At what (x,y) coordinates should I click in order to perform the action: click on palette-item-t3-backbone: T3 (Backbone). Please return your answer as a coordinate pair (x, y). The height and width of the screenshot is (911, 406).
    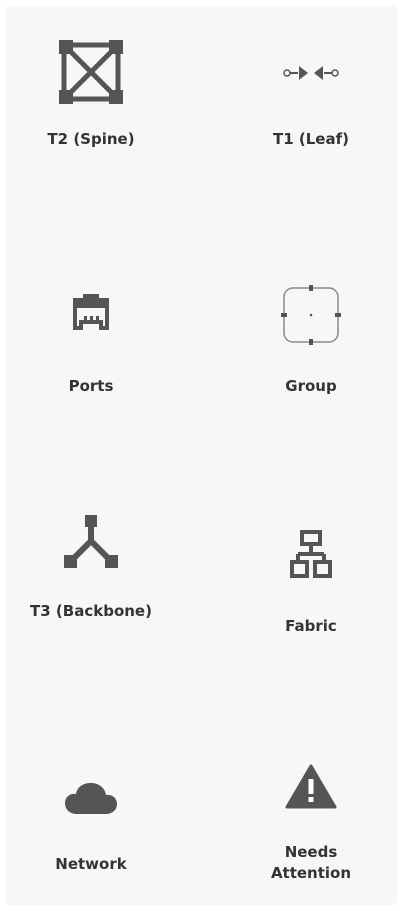
    Looking at the image, I should click on (91, 586).